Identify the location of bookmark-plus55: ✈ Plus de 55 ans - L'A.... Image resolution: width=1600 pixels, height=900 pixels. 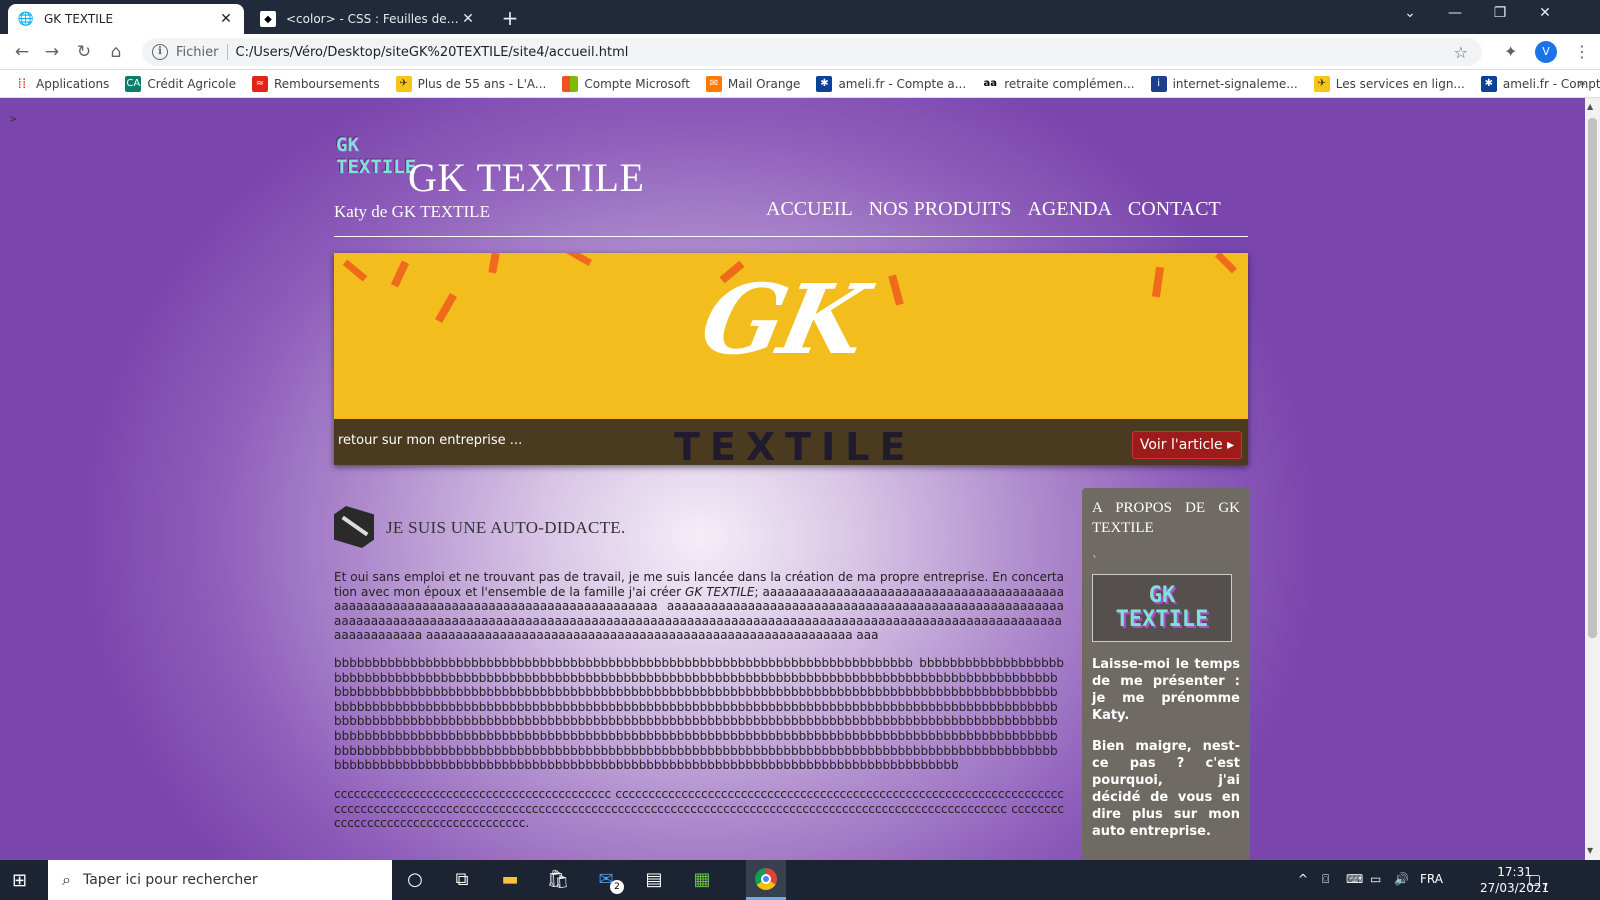
(470, 83).